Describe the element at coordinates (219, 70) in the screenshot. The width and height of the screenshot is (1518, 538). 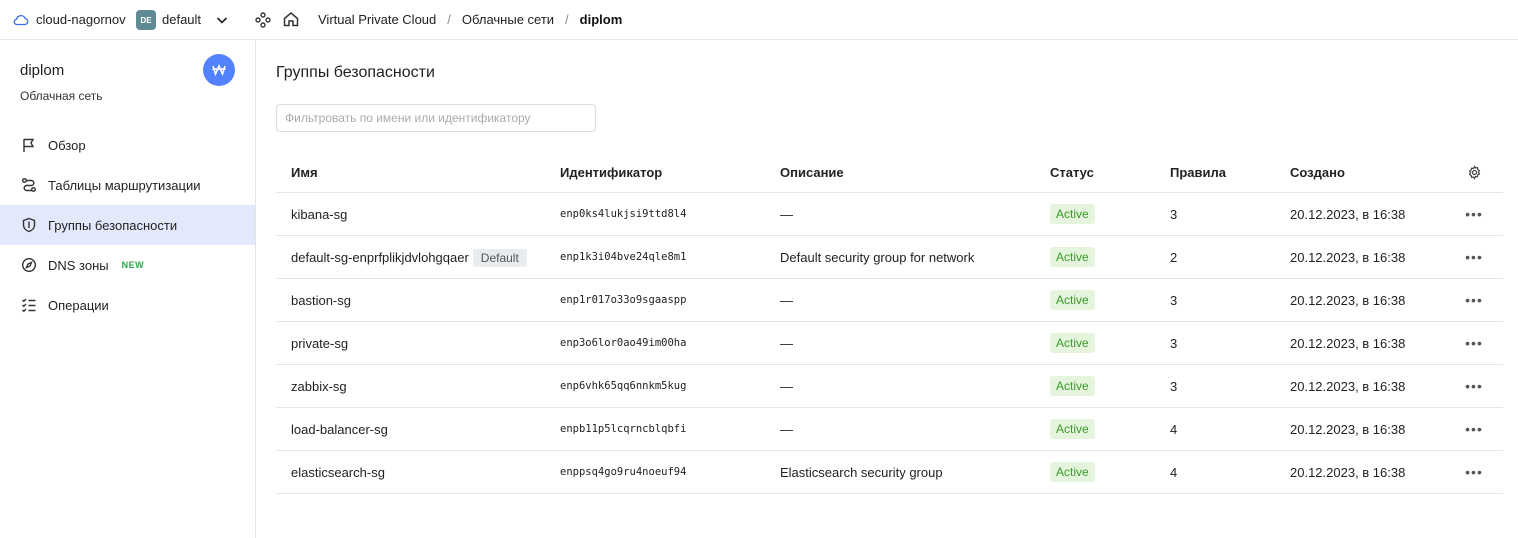
I see `network-service-icon` at that location.